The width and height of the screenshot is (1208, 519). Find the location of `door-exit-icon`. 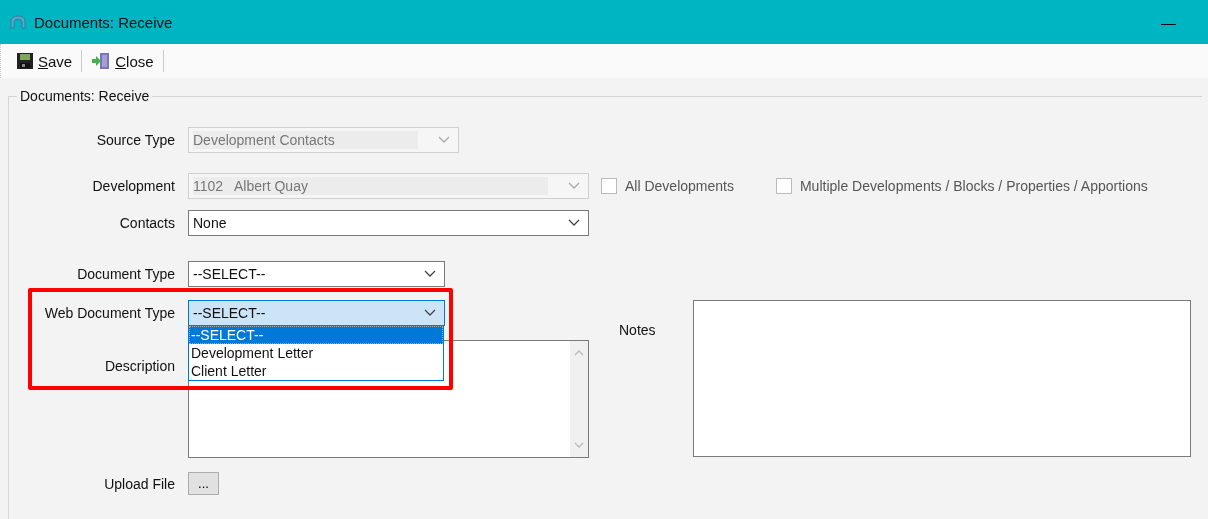

door-exit-icon is located at coordinates (101, 61).